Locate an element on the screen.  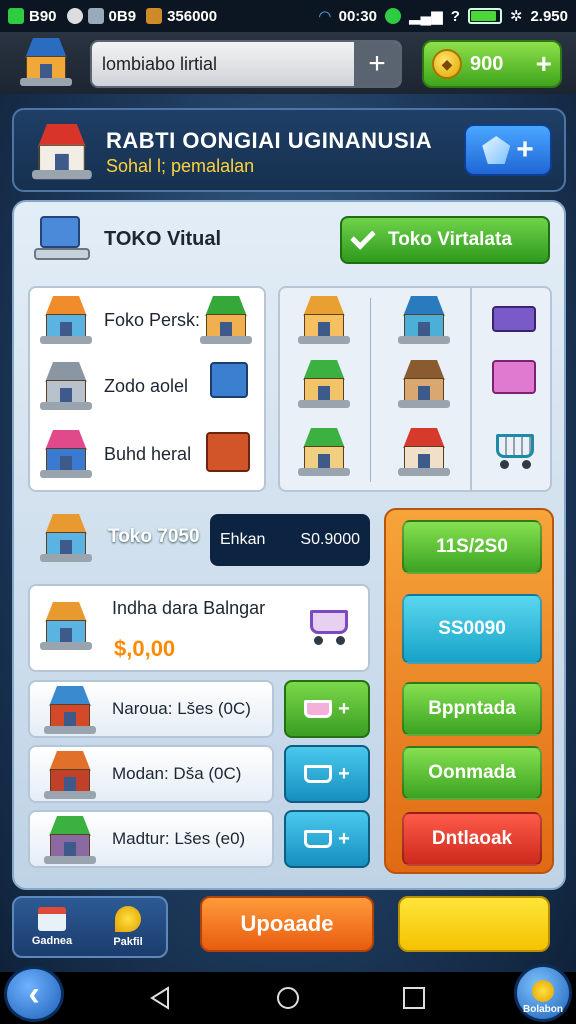
status-bar: B90 0B9 356000 ◠ 00:30 ▂▄▆ ? ✲ 2.950 is located at coordinates (288, 16).